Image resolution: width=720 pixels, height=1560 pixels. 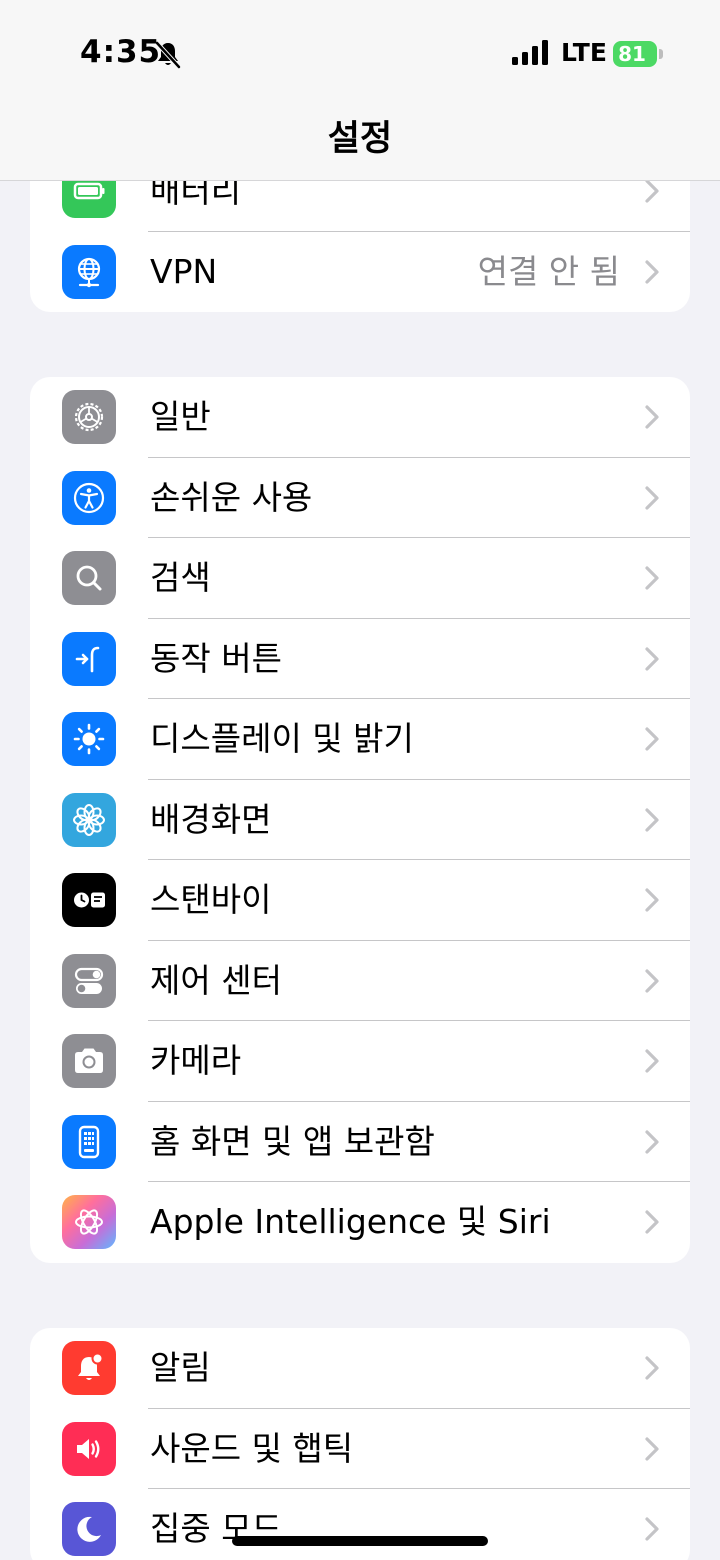 What do you see at coordinates (360, 1524) in the screenshot?
I see `settings-row-focus: 집중 모드` at bounding box center [360, 1524].